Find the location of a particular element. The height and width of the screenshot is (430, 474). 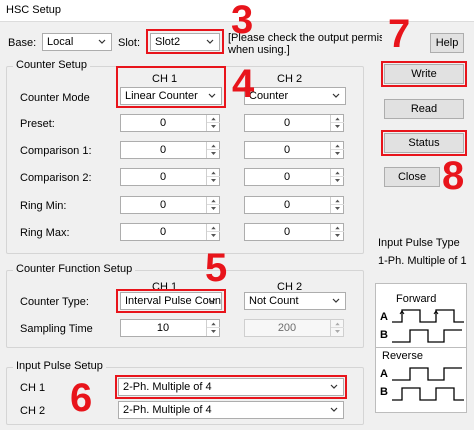

preset-ch1-stepper: 0 is located at coordinates (170, 123).